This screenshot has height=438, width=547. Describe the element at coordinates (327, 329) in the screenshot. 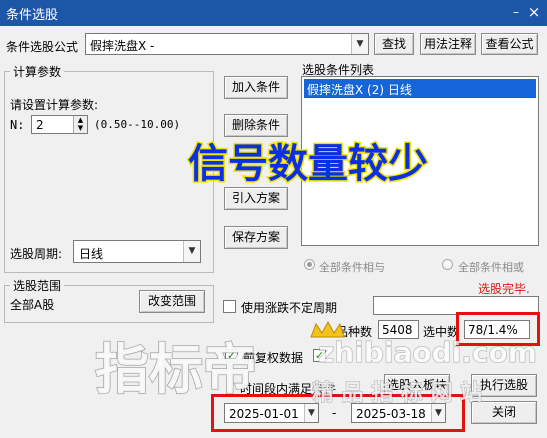

I see `crown-icon` at that location.